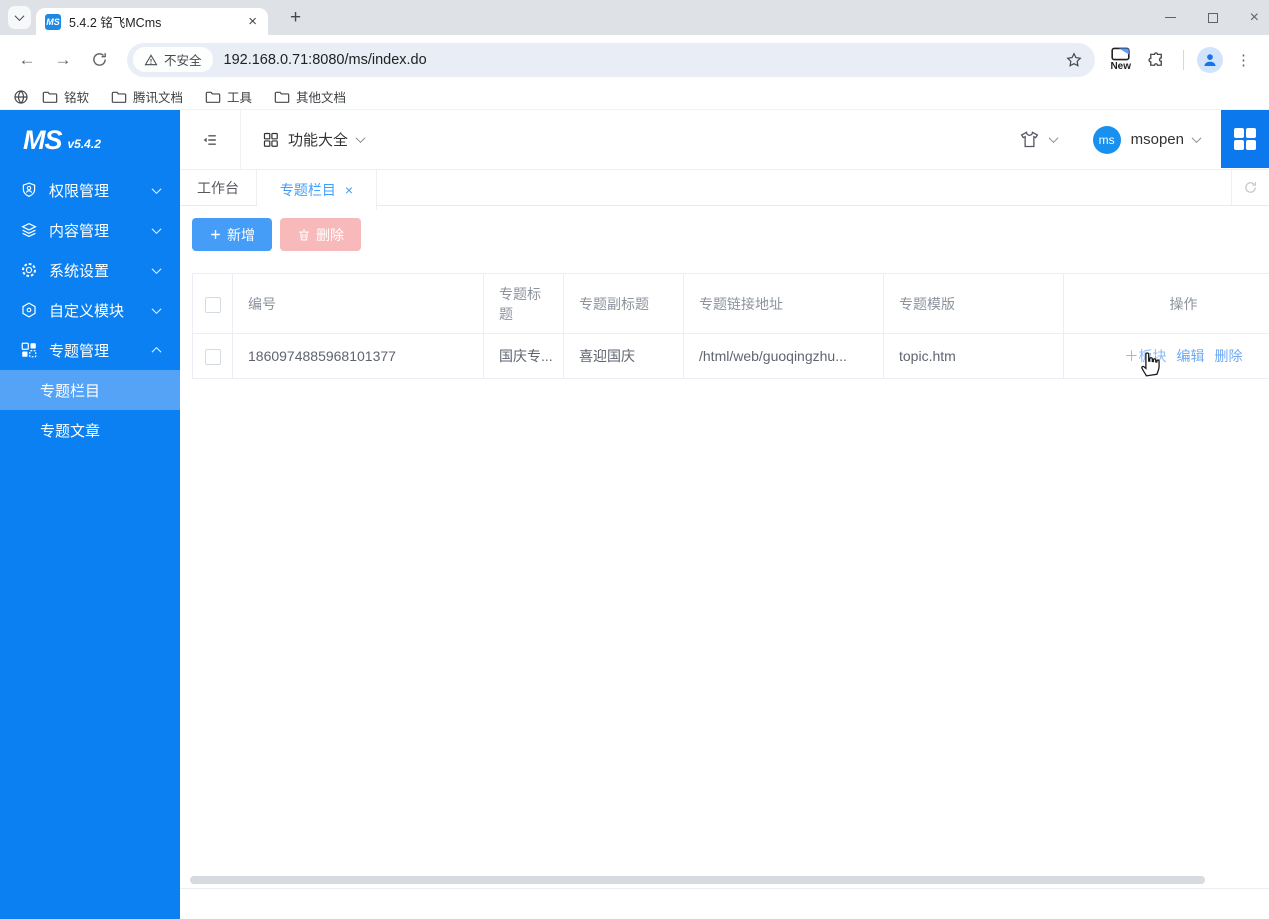 This screenshot has width=1269, height=919. I want to click on cell-actions: ＋板块编辑删除, so click(1166, 356).